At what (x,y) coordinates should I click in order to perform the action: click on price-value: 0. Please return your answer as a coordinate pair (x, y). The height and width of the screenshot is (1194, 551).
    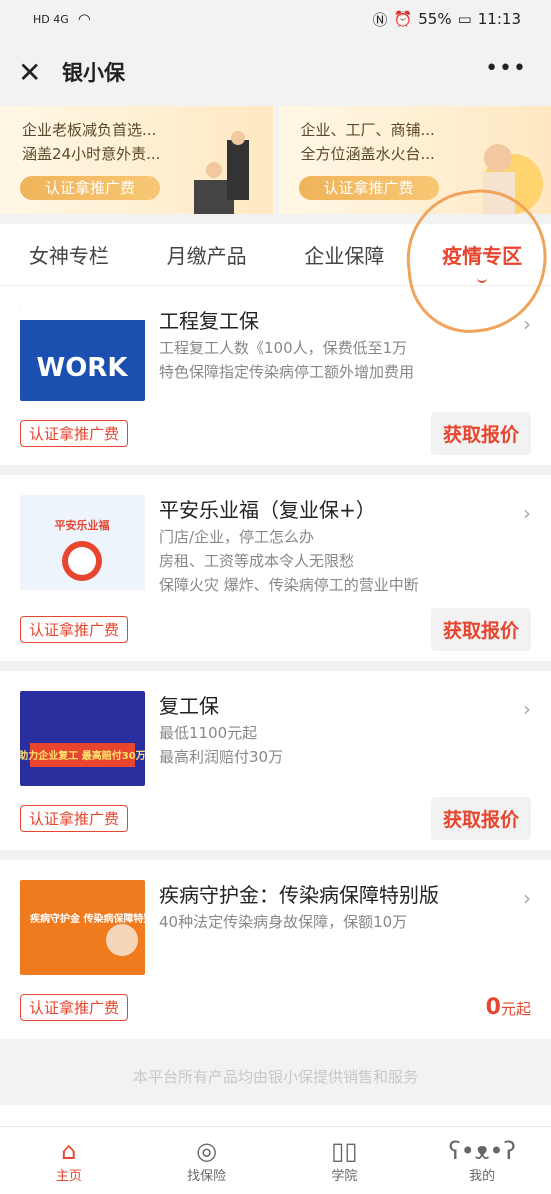
    Looking at the image, I should click on (493, 1007).